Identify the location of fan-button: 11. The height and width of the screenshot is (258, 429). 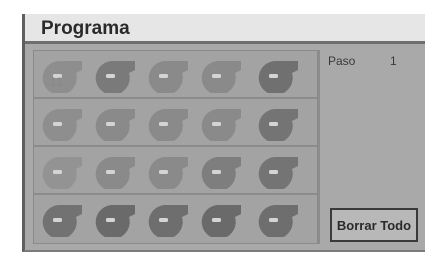
(61, 75).